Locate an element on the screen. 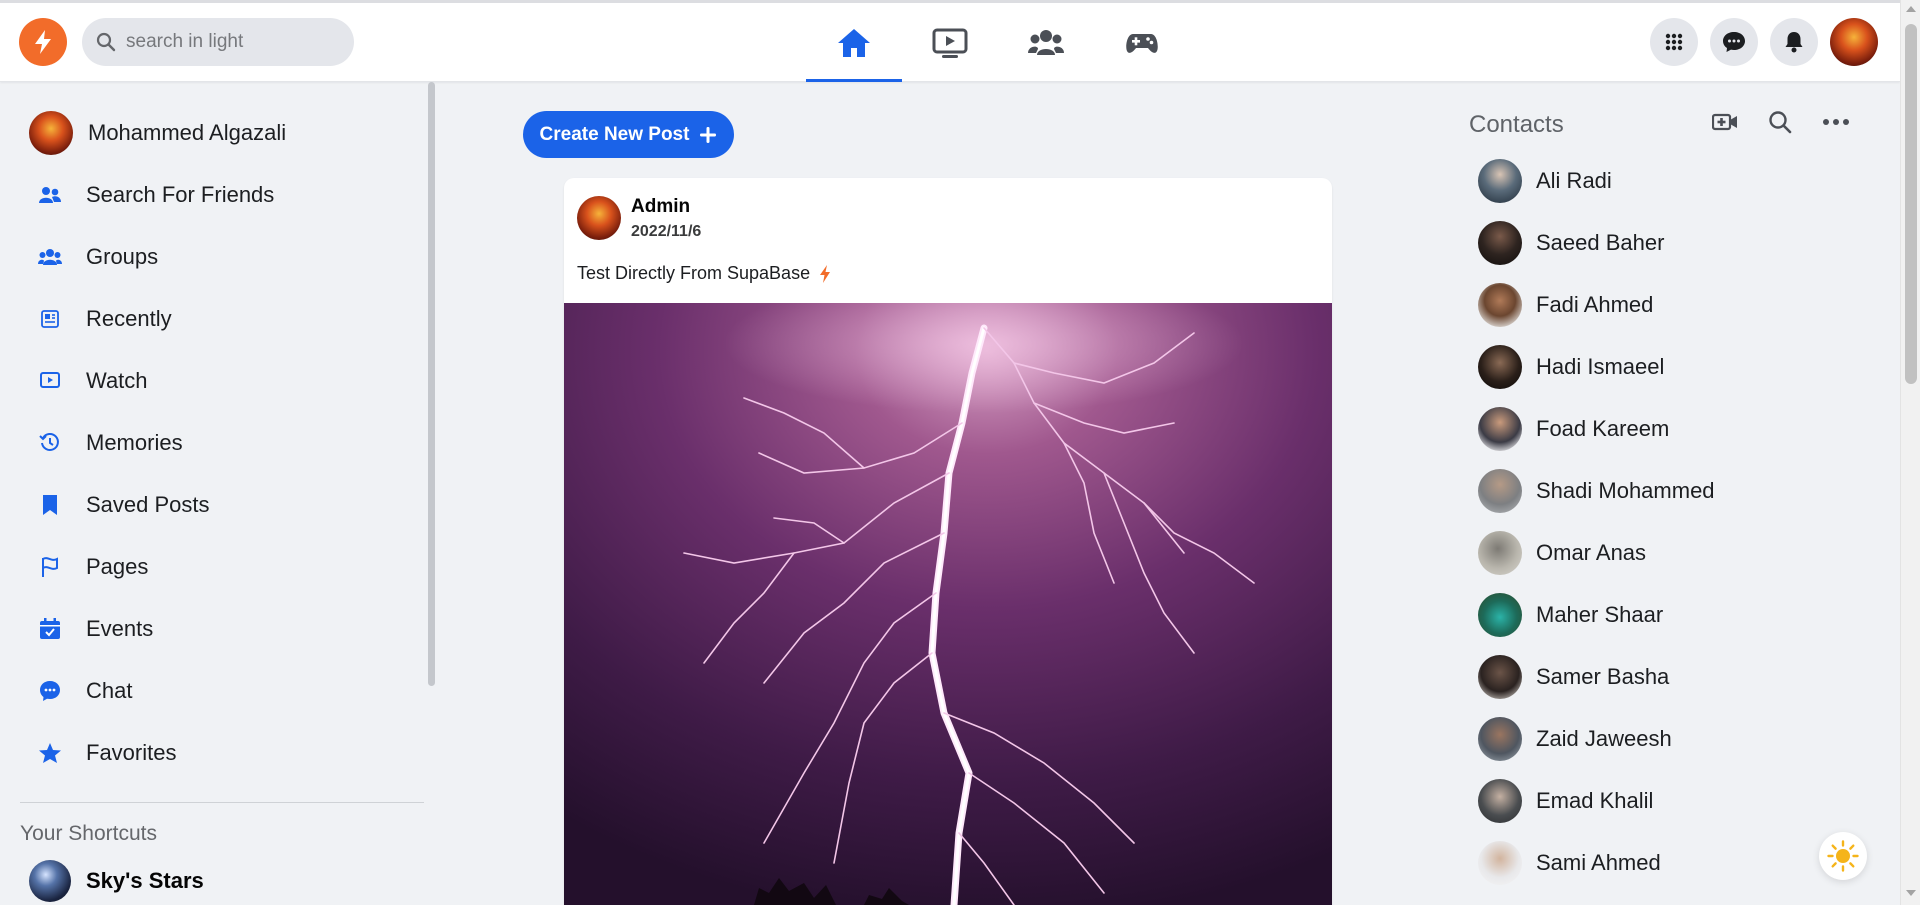  contact-name: Zaid Jaweesh is located at coordinates (1604, 738).